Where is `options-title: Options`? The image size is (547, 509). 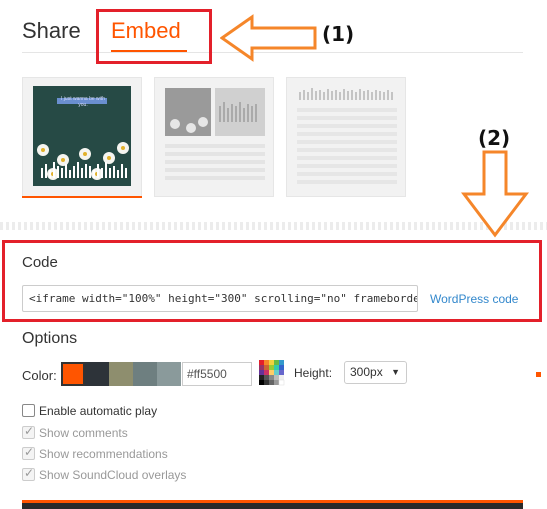
options-title: Options is located at coordinates (50, 338).